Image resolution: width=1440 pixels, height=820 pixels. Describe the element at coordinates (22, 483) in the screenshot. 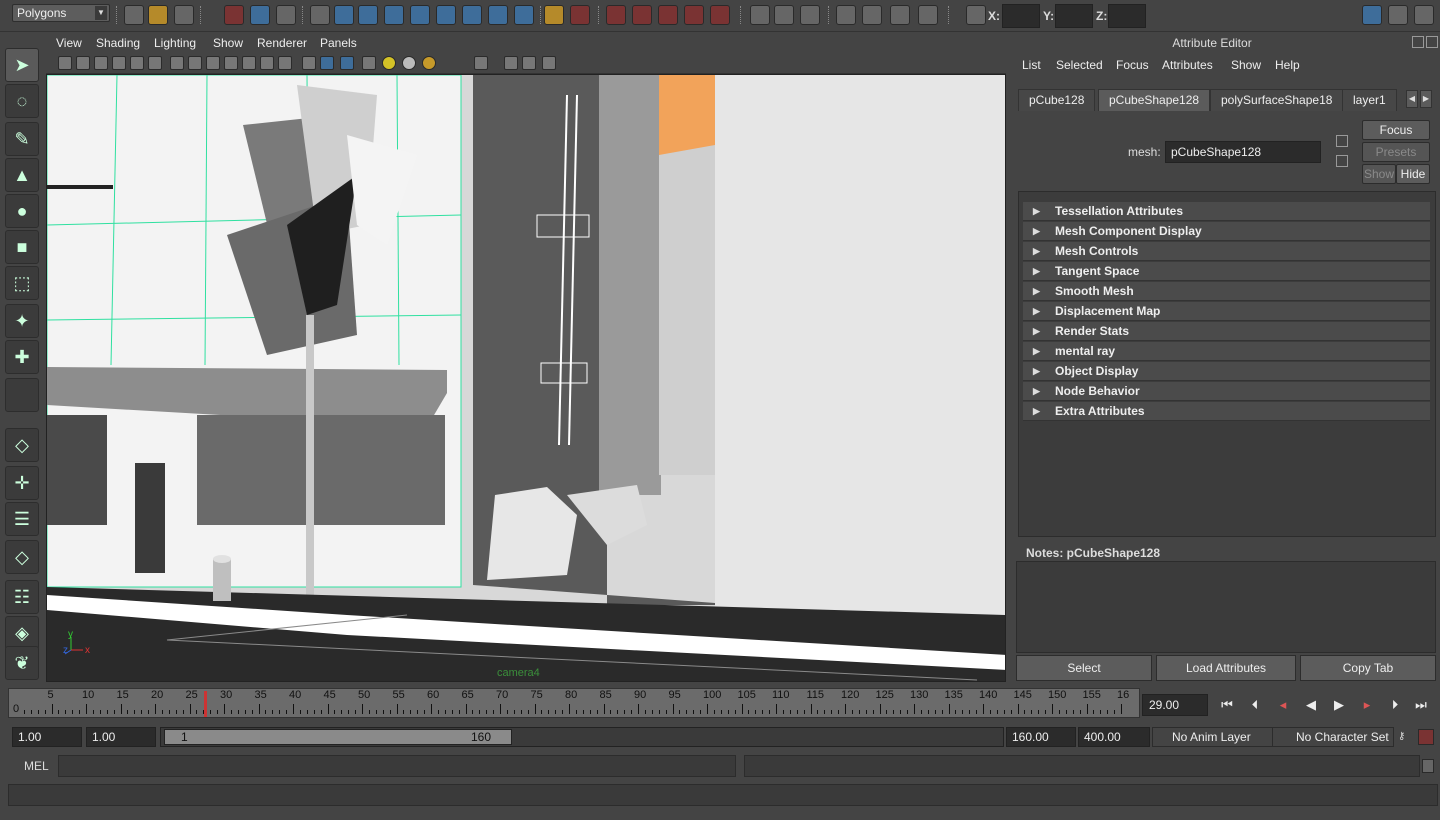

I see `four-pane-layout-icon: ✛` at that location.